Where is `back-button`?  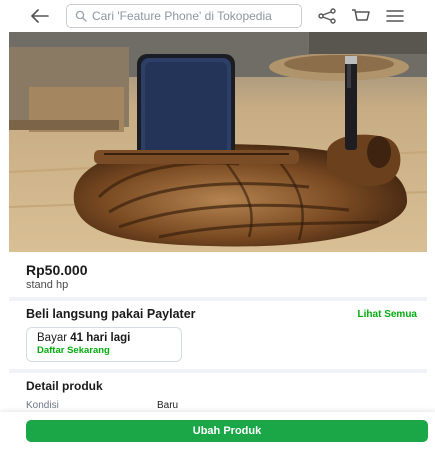
back-button is located at coordinates (40, 16).